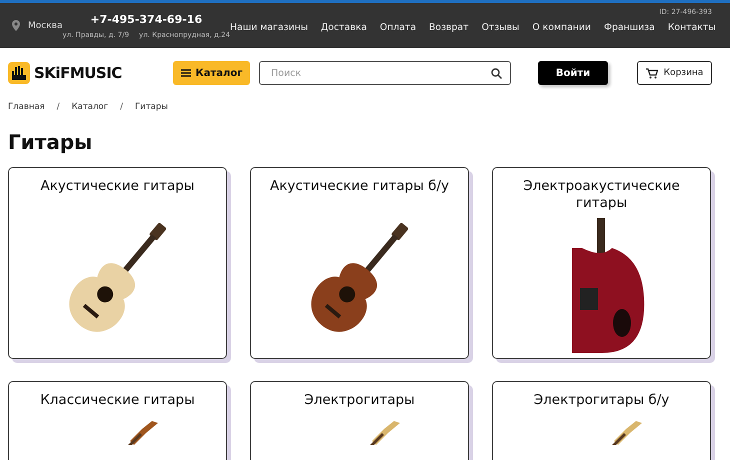 This screenshot has height=460, width=730. Describe the element at coordinates (16, 25) in the screenshot. I see `location-pin-icon` at that location.